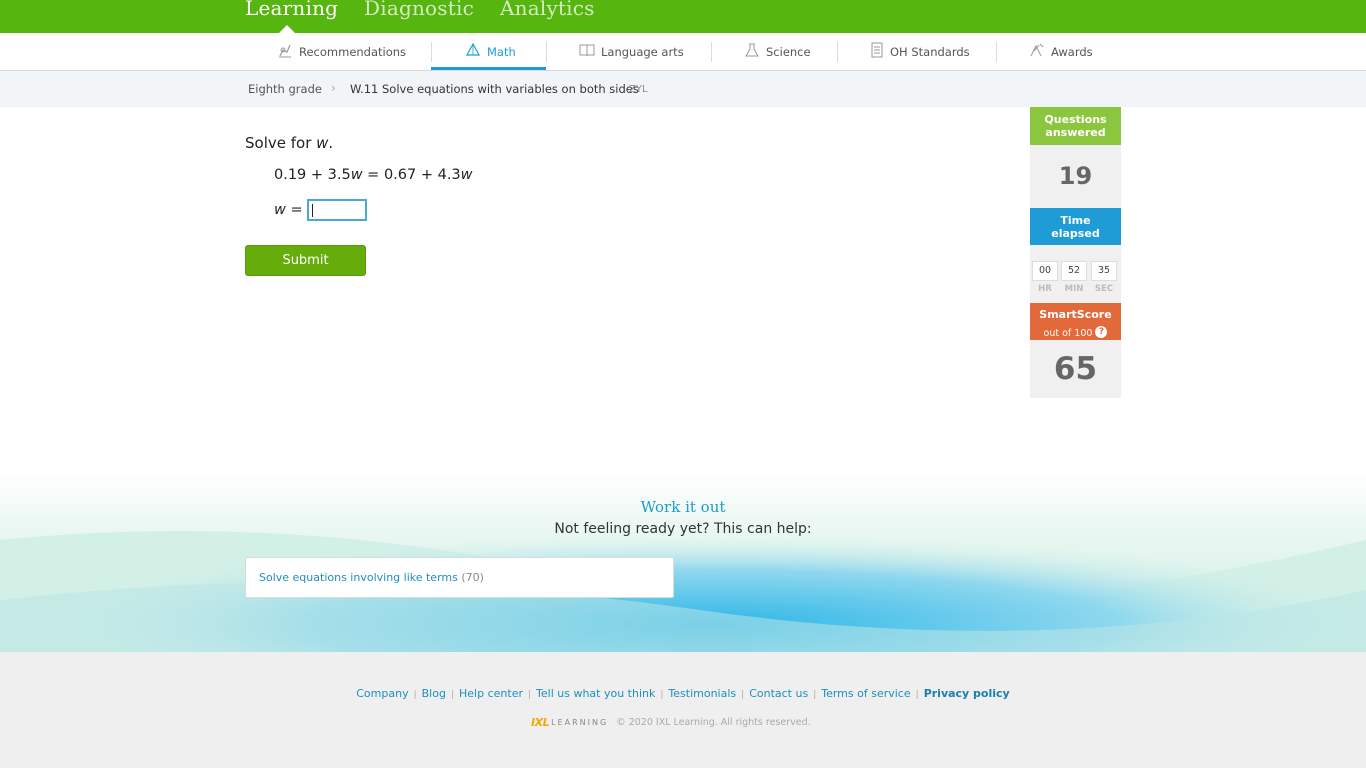 The height and width of the screenshot is (768, 1366). What do you see at coordinates (1075, 369) in the screenshot?
I see `smartscore-value: 65` at bounding box center [1075, 369].